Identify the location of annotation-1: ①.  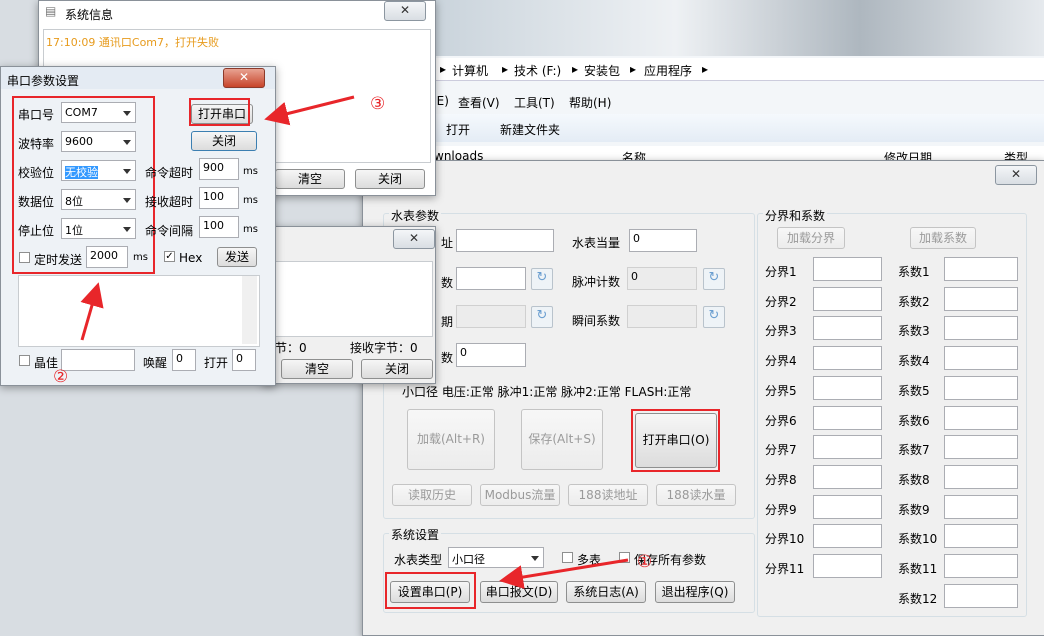
(645, 562).